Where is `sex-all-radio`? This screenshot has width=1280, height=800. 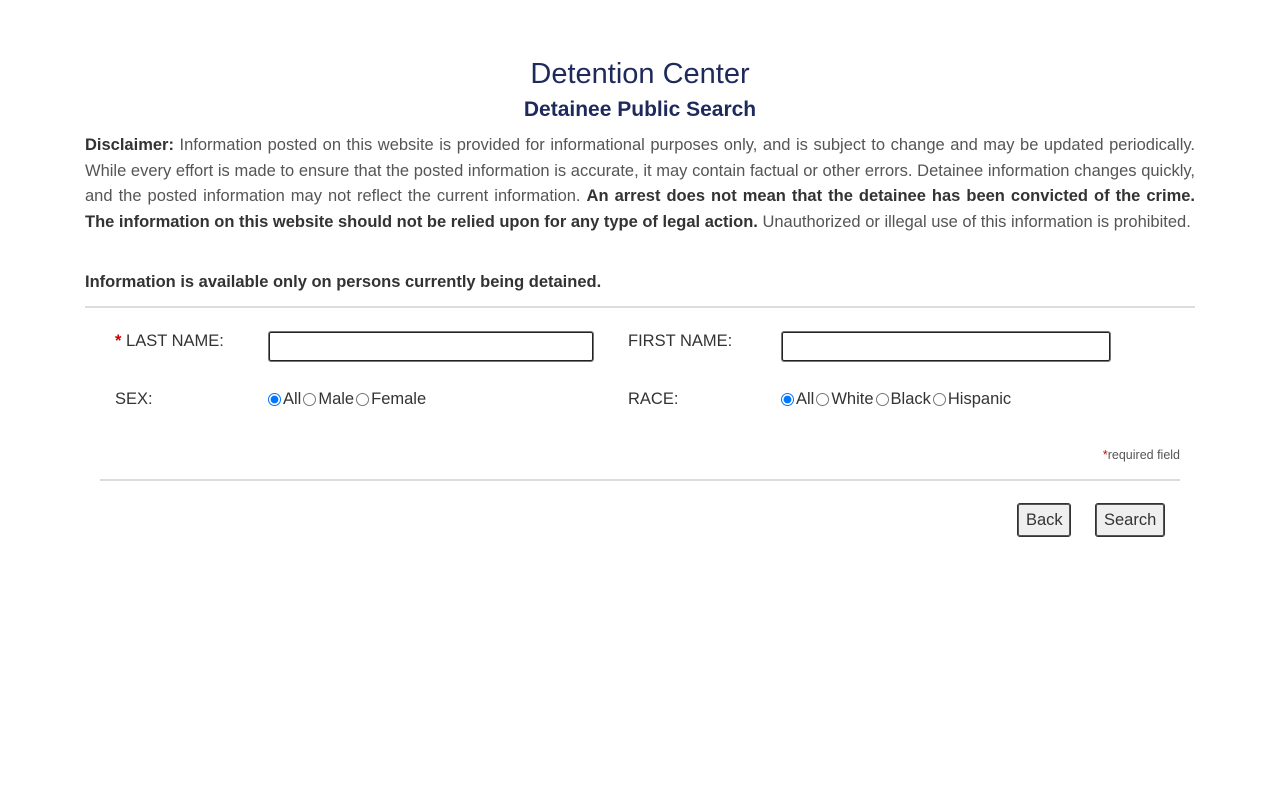 sex-all-radio is located at coordinates (274, 399).